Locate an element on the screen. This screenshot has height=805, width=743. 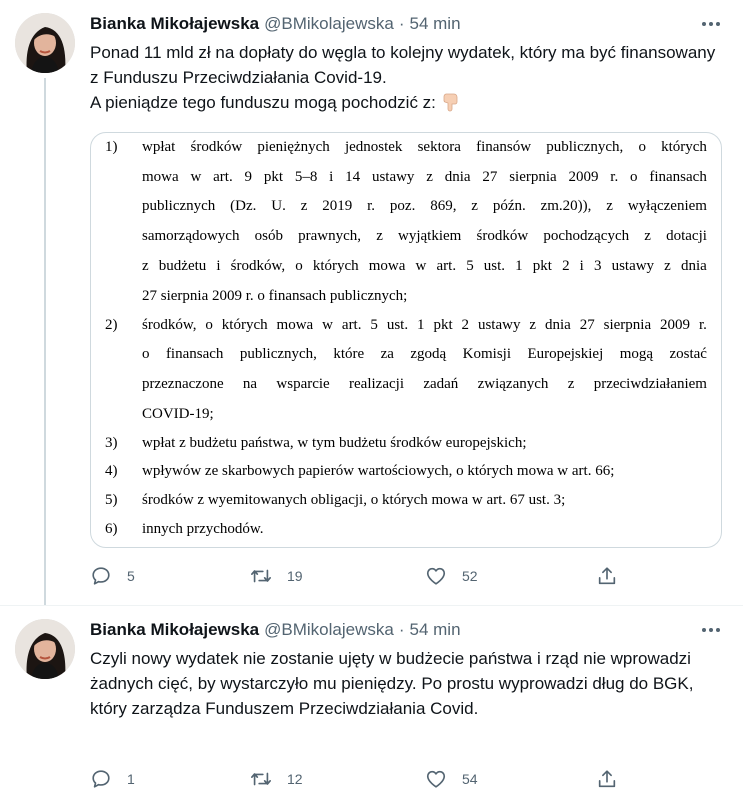
doc-word: publicznych, is located at coordinates (585, 147).